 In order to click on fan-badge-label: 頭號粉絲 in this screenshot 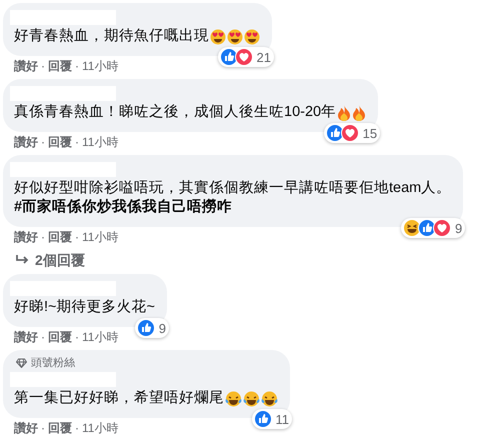, I will do `click(53, 363)`.